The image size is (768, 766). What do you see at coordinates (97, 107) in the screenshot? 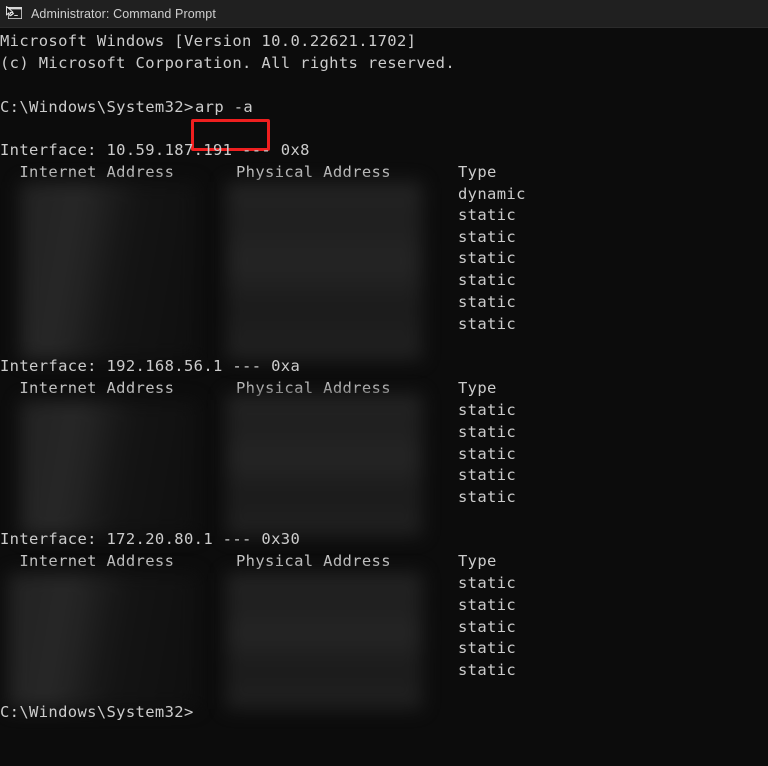
I see `prompt-line: C:\Windows\System32>` at bounding box center [97, 107].